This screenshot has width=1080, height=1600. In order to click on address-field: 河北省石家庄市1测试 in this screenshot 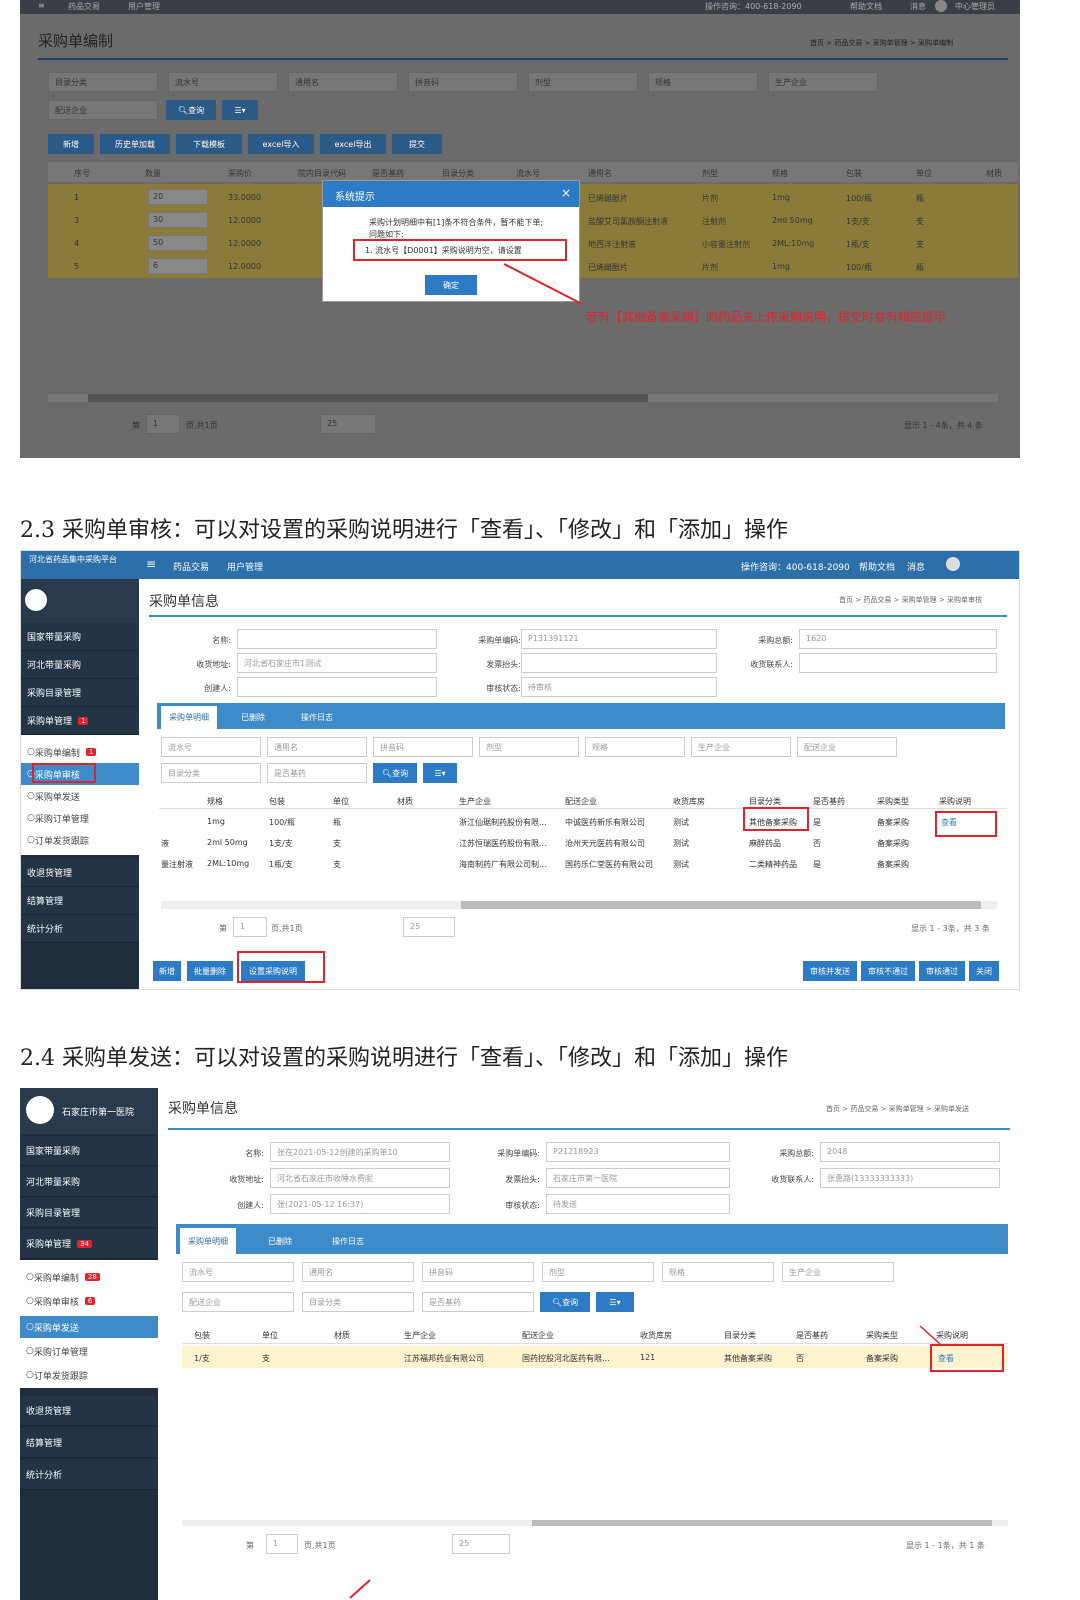, I will do `click(337, 663)`.